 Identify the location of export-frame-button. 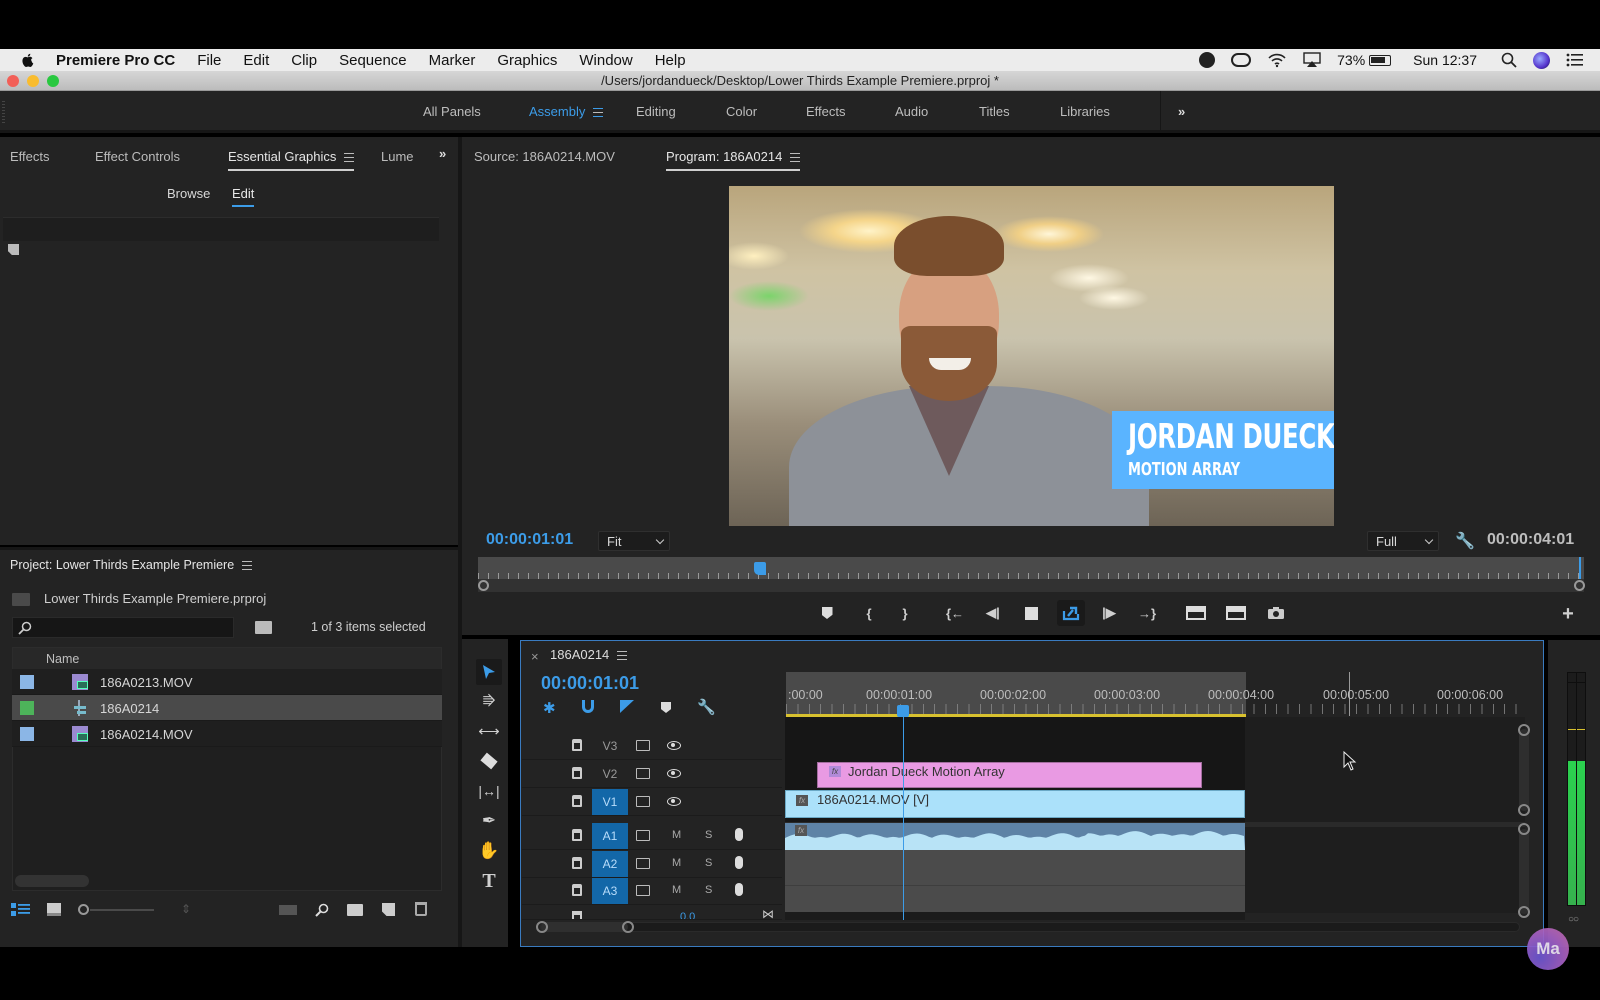
(1276, 613).